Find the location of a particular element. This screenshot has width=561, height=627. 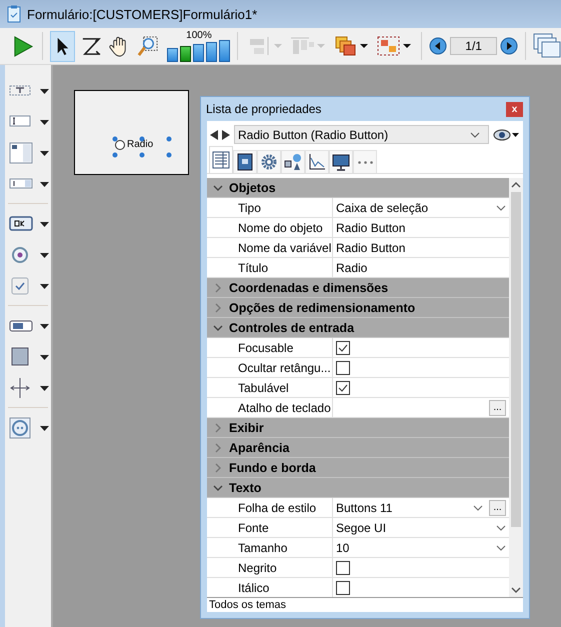

scroll-down-icon is located at coordinates (516, 590).